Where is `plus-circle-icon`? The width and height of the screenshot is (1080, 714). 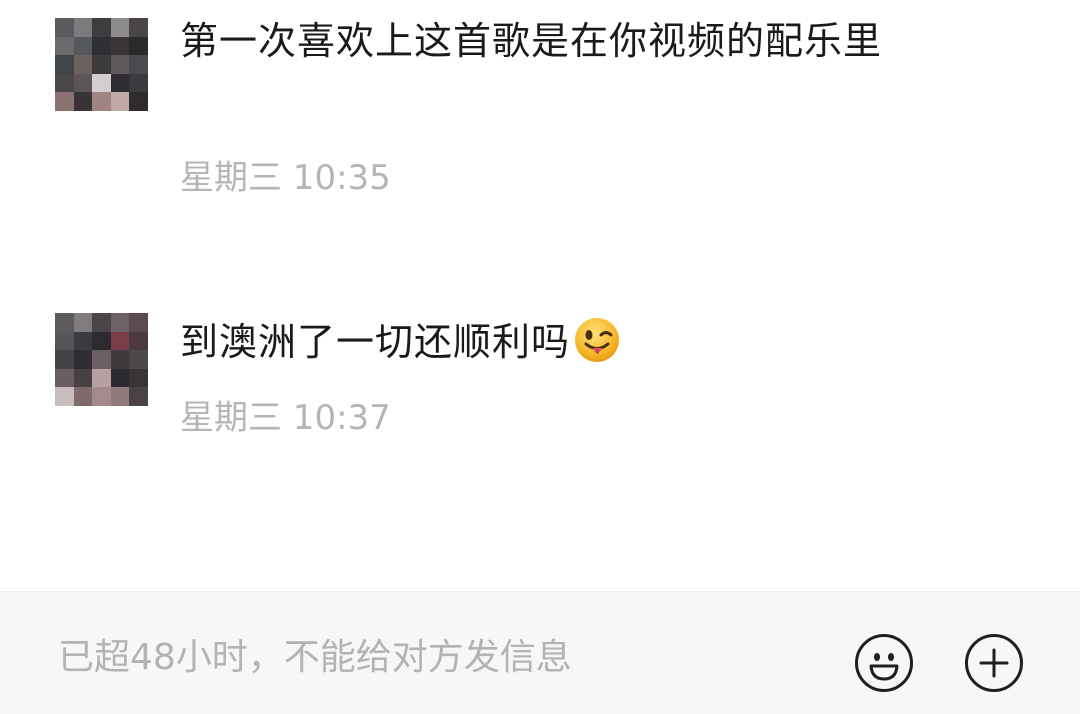 plus-circle-icon is located at coordinates (994, 663).